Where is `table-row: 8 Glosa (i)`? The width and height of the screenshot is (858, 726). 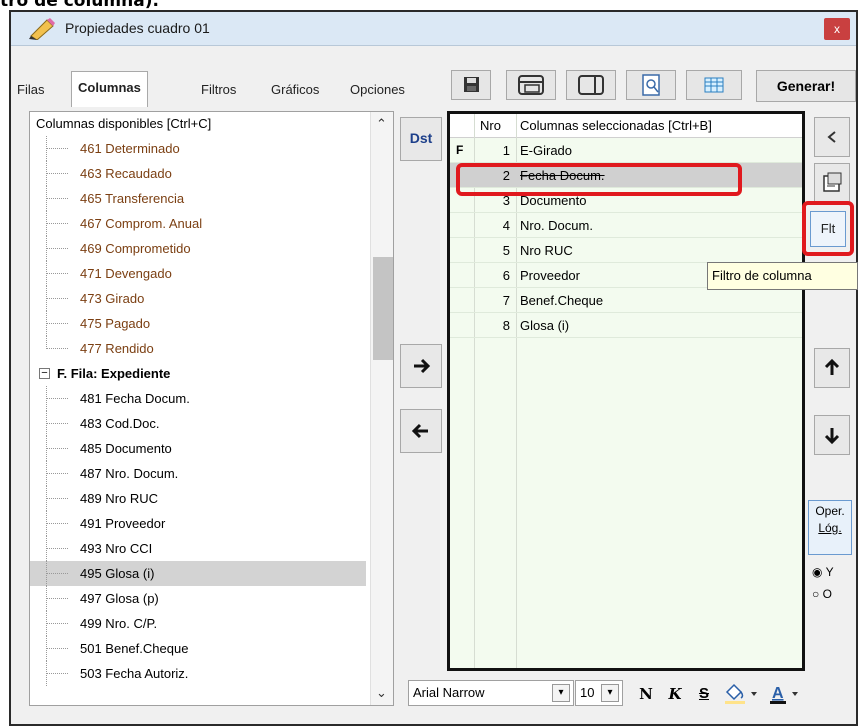 table-row: 8 Glosa (i) is located at coordinates (626, 325).